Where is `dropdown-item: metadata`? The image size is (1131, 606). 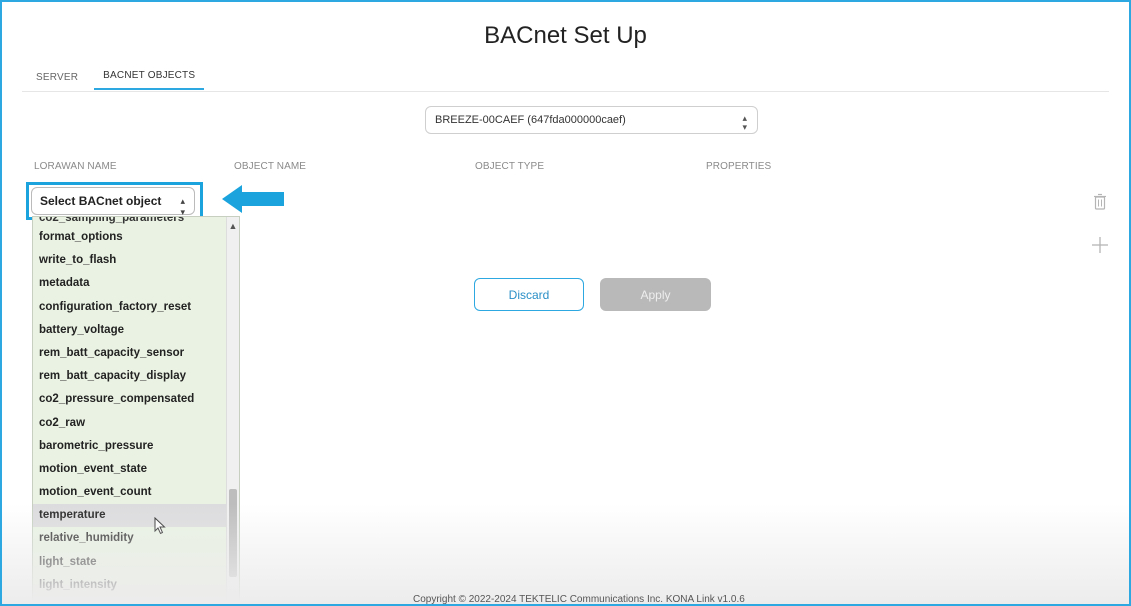 dropdown-item: metadata is located at coordinates (136, 283).